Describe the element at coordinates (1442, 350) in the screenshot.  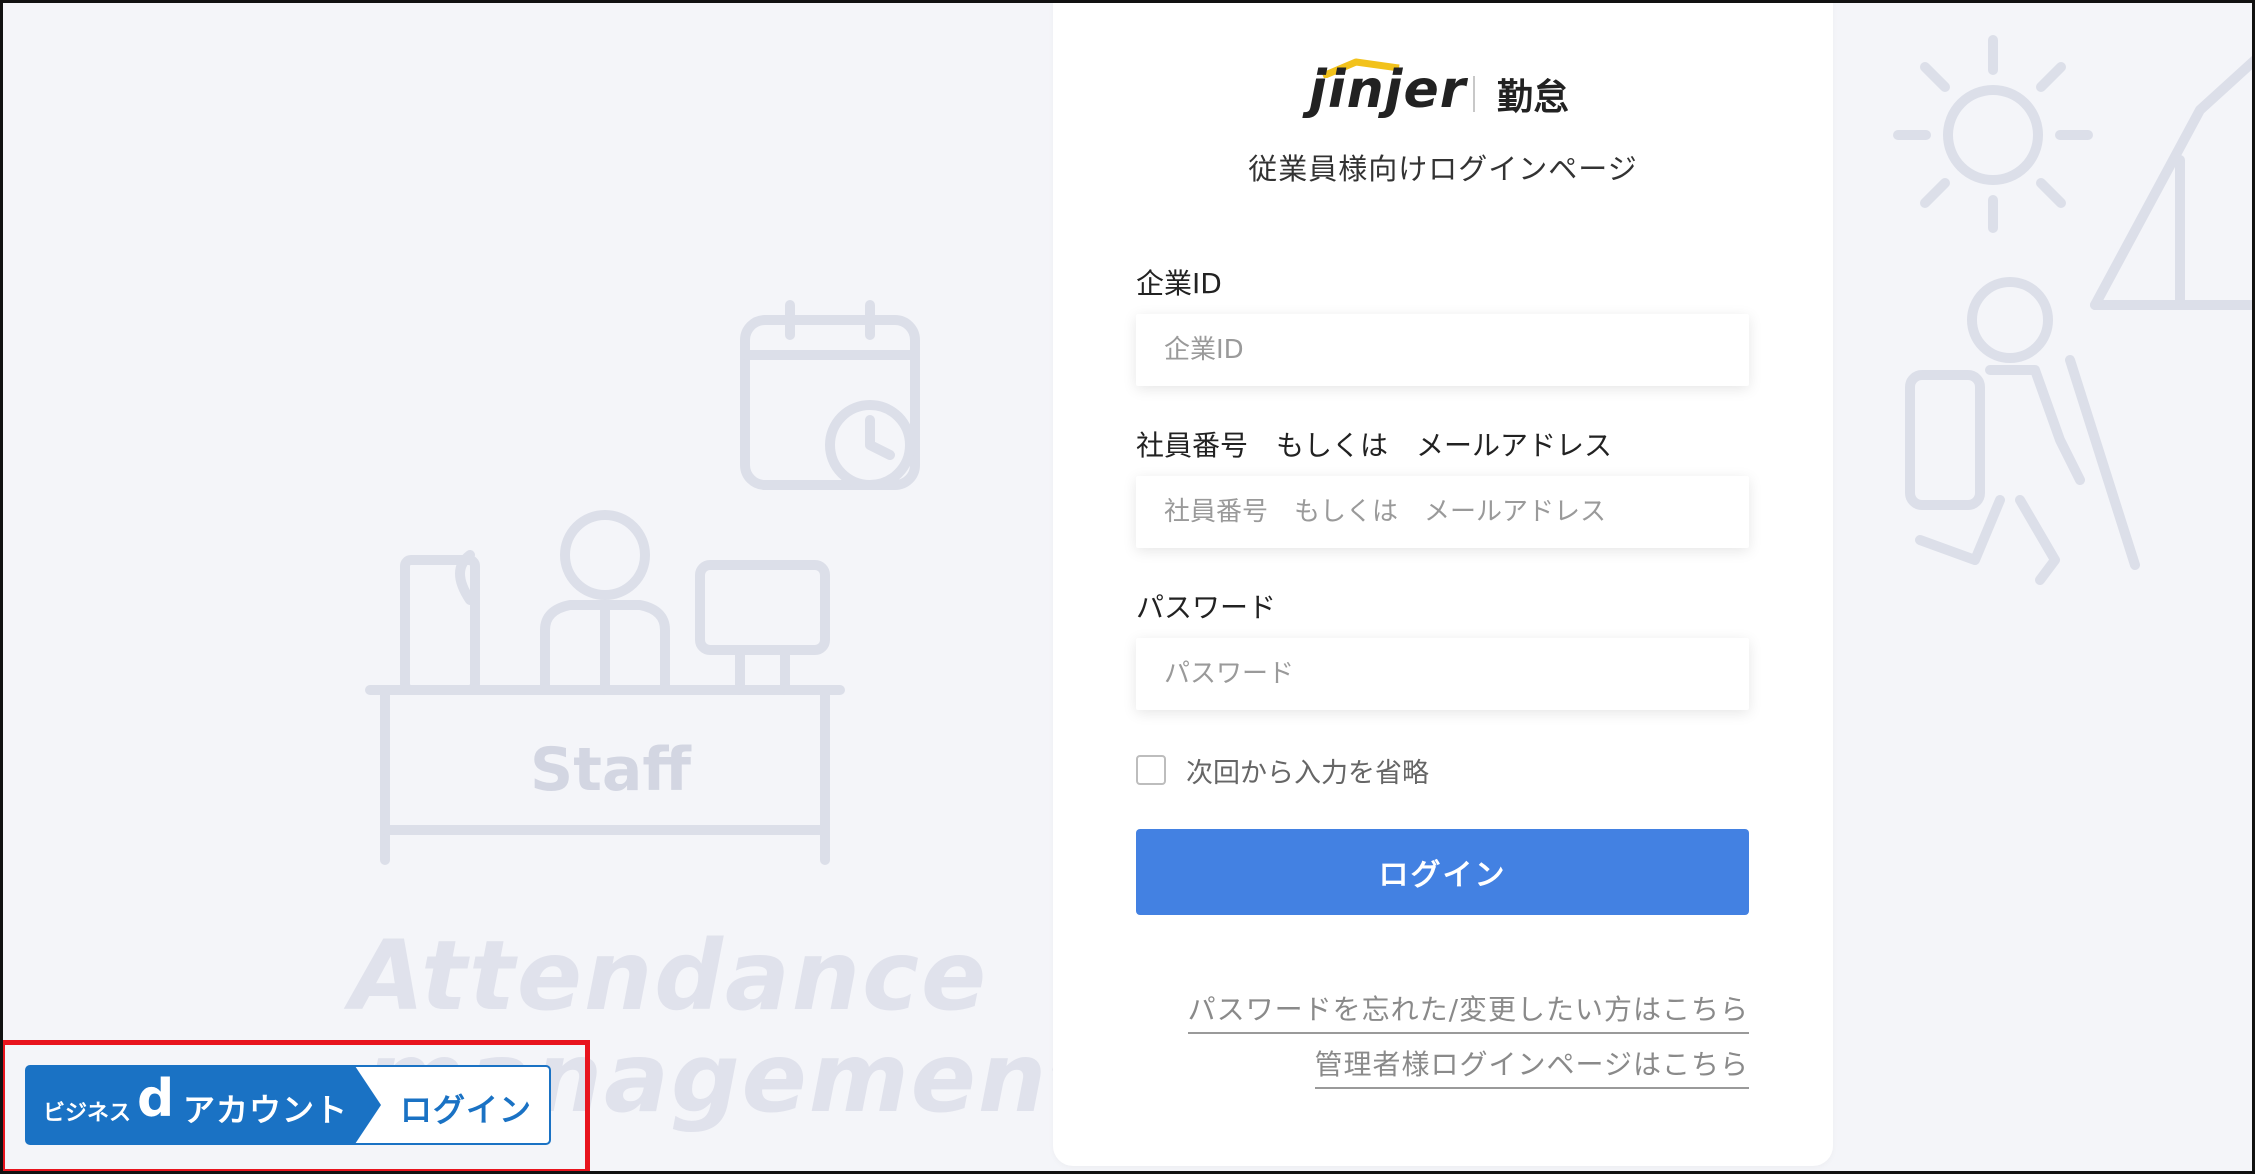
I see `company-id-input` at that location.